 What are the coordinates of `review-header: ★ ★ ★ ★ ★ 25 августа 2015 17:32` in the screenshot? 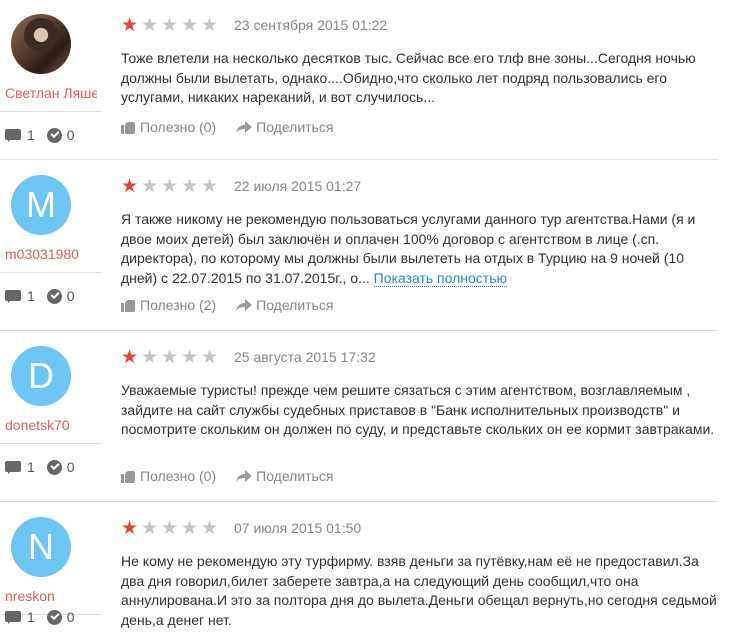 It's located at (248, 357).